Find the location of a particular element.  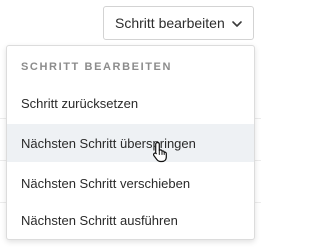

edit-step-dropdown-button: Schritt bearbeiten is located at coordinates (178, 23).